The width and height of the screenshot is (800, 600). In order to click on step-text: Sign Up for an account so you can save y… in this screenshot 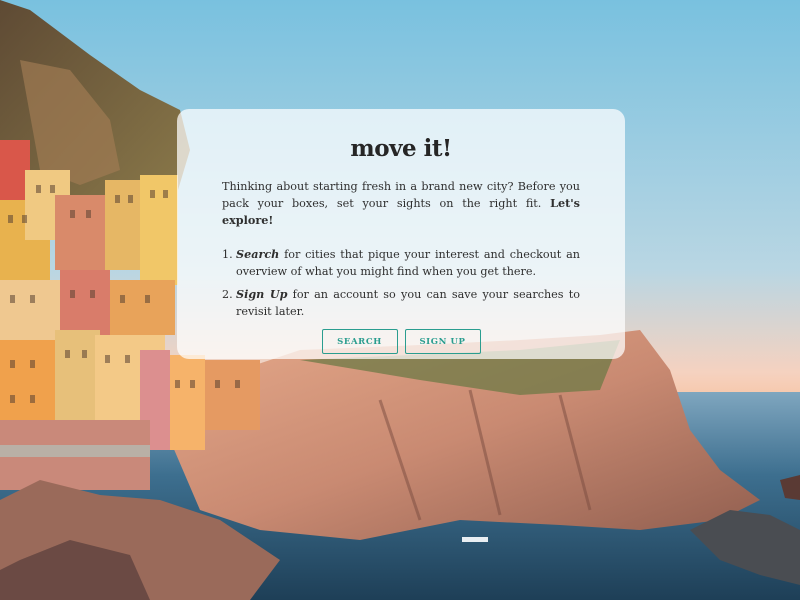, I will do `click(408, 303)`.